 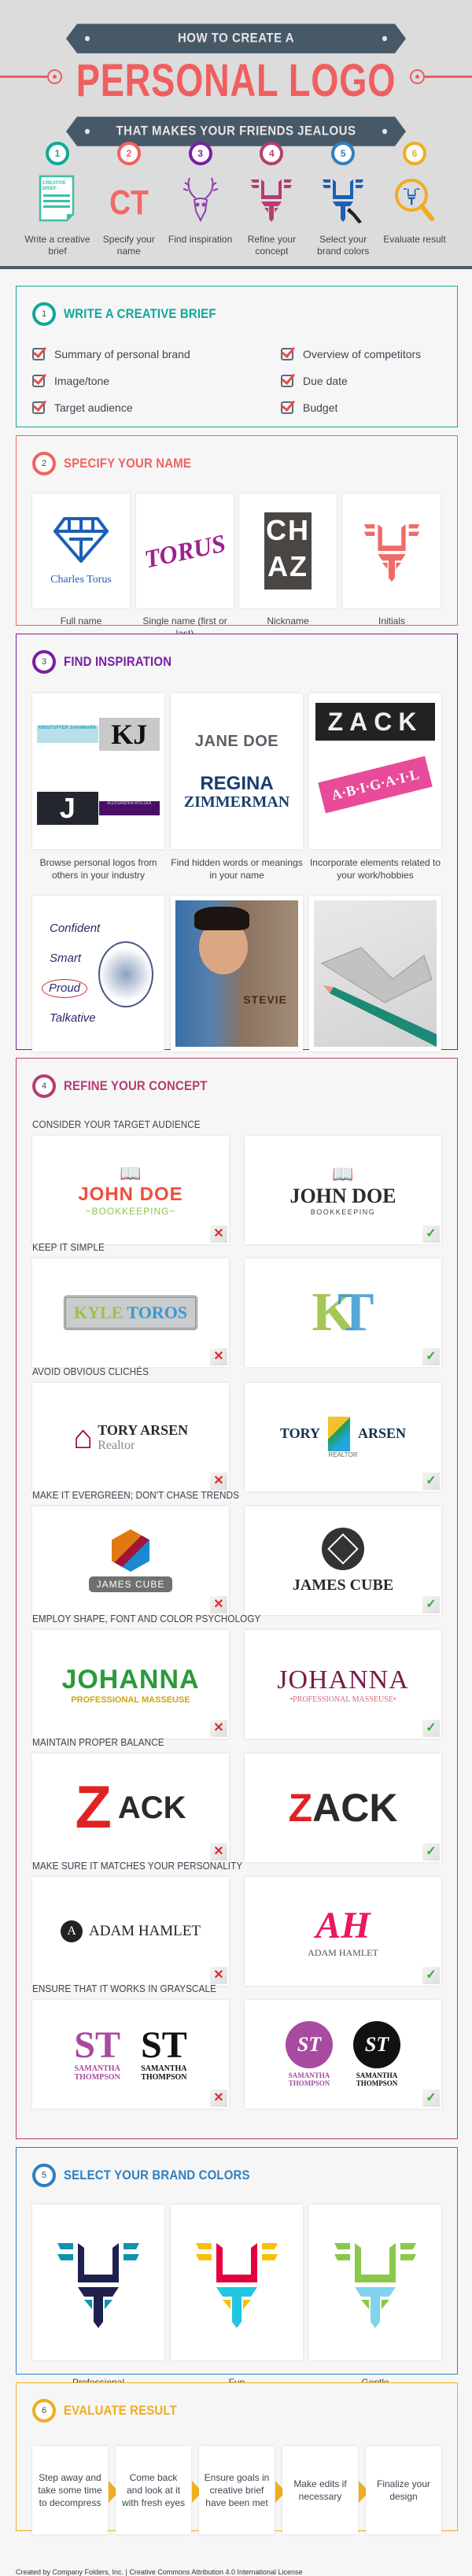 I want to click on bad-example-card: 📖 JOHN DOE ~BOOKKEEPING~ ✕, so click(x=130, y=1190).